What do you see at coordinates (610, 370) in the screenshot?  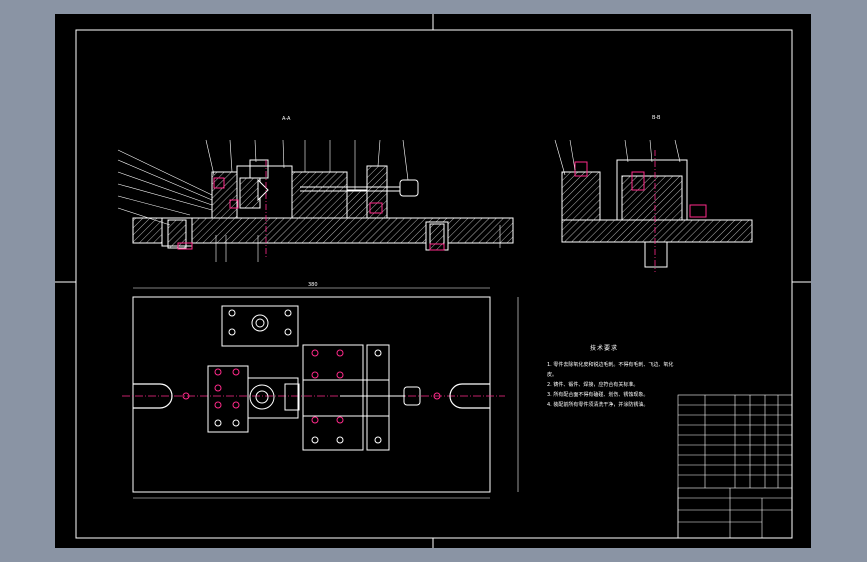 I see `tech-req-line: 1. 零件去除氧化皮和锐边毛刺。不得有毛刺、飞边、氧化皮。` at bounding box center [610, 370].